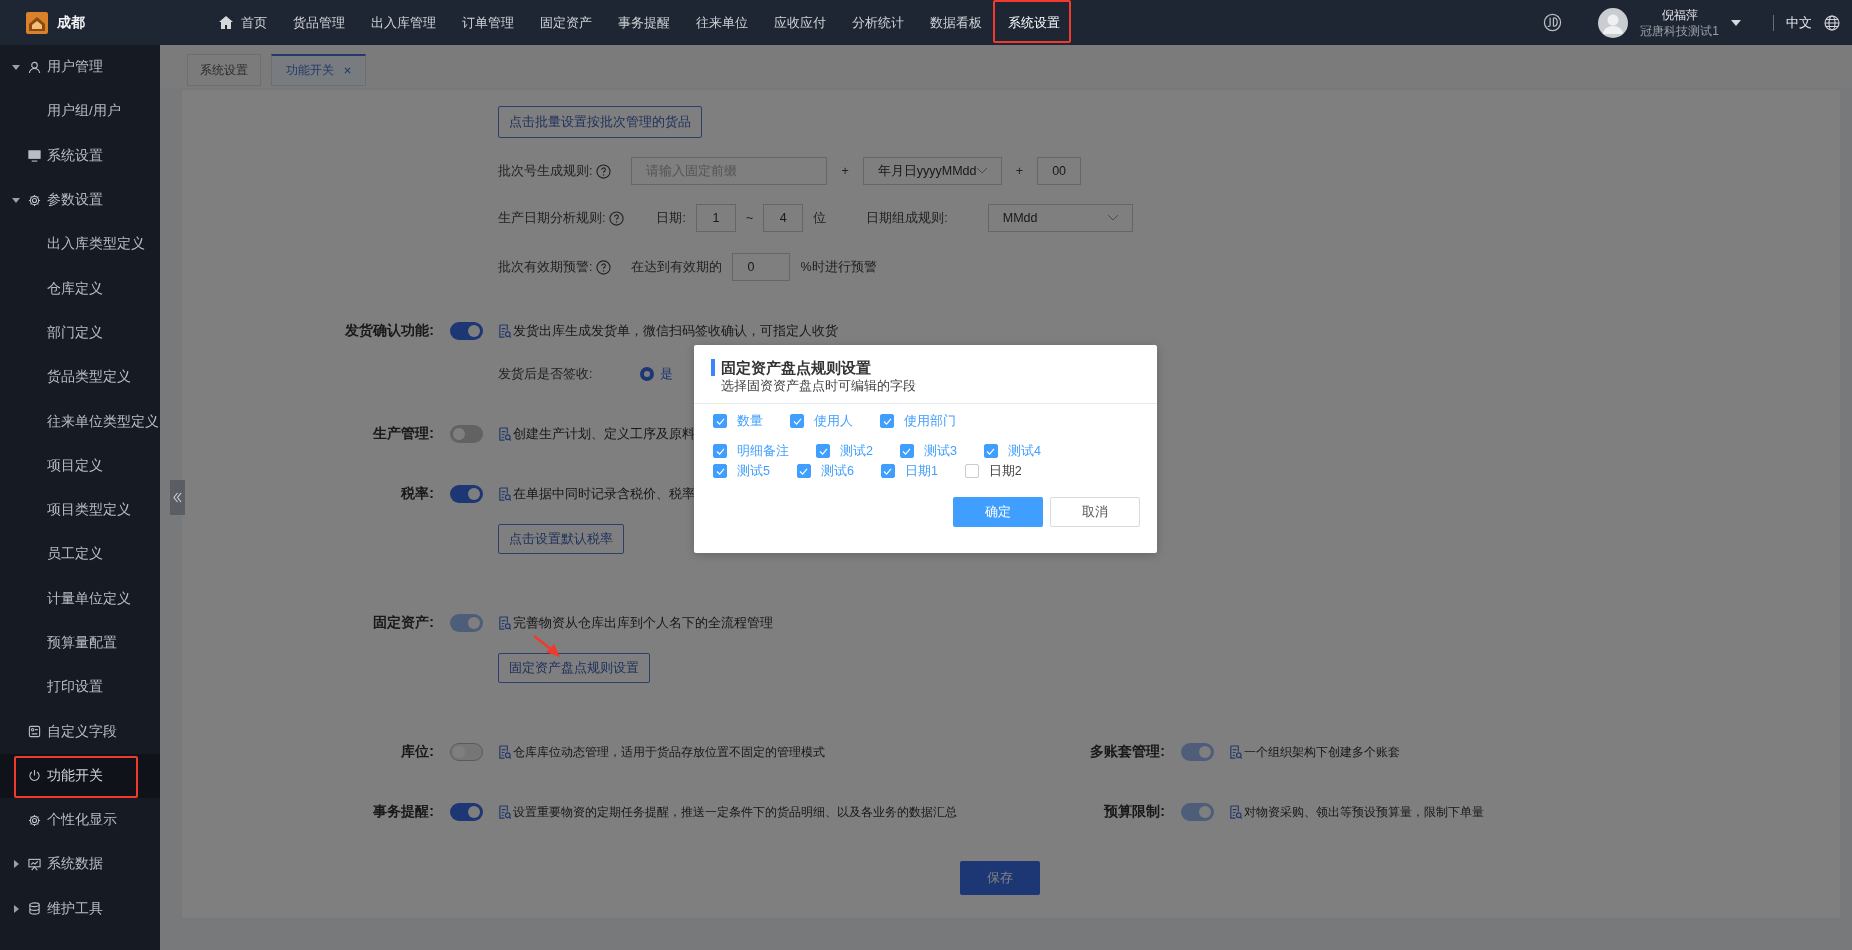  Describe the element at coordinates (80, 67) in the screenshot. I see `sidebar-item: 用户管理` at that location.